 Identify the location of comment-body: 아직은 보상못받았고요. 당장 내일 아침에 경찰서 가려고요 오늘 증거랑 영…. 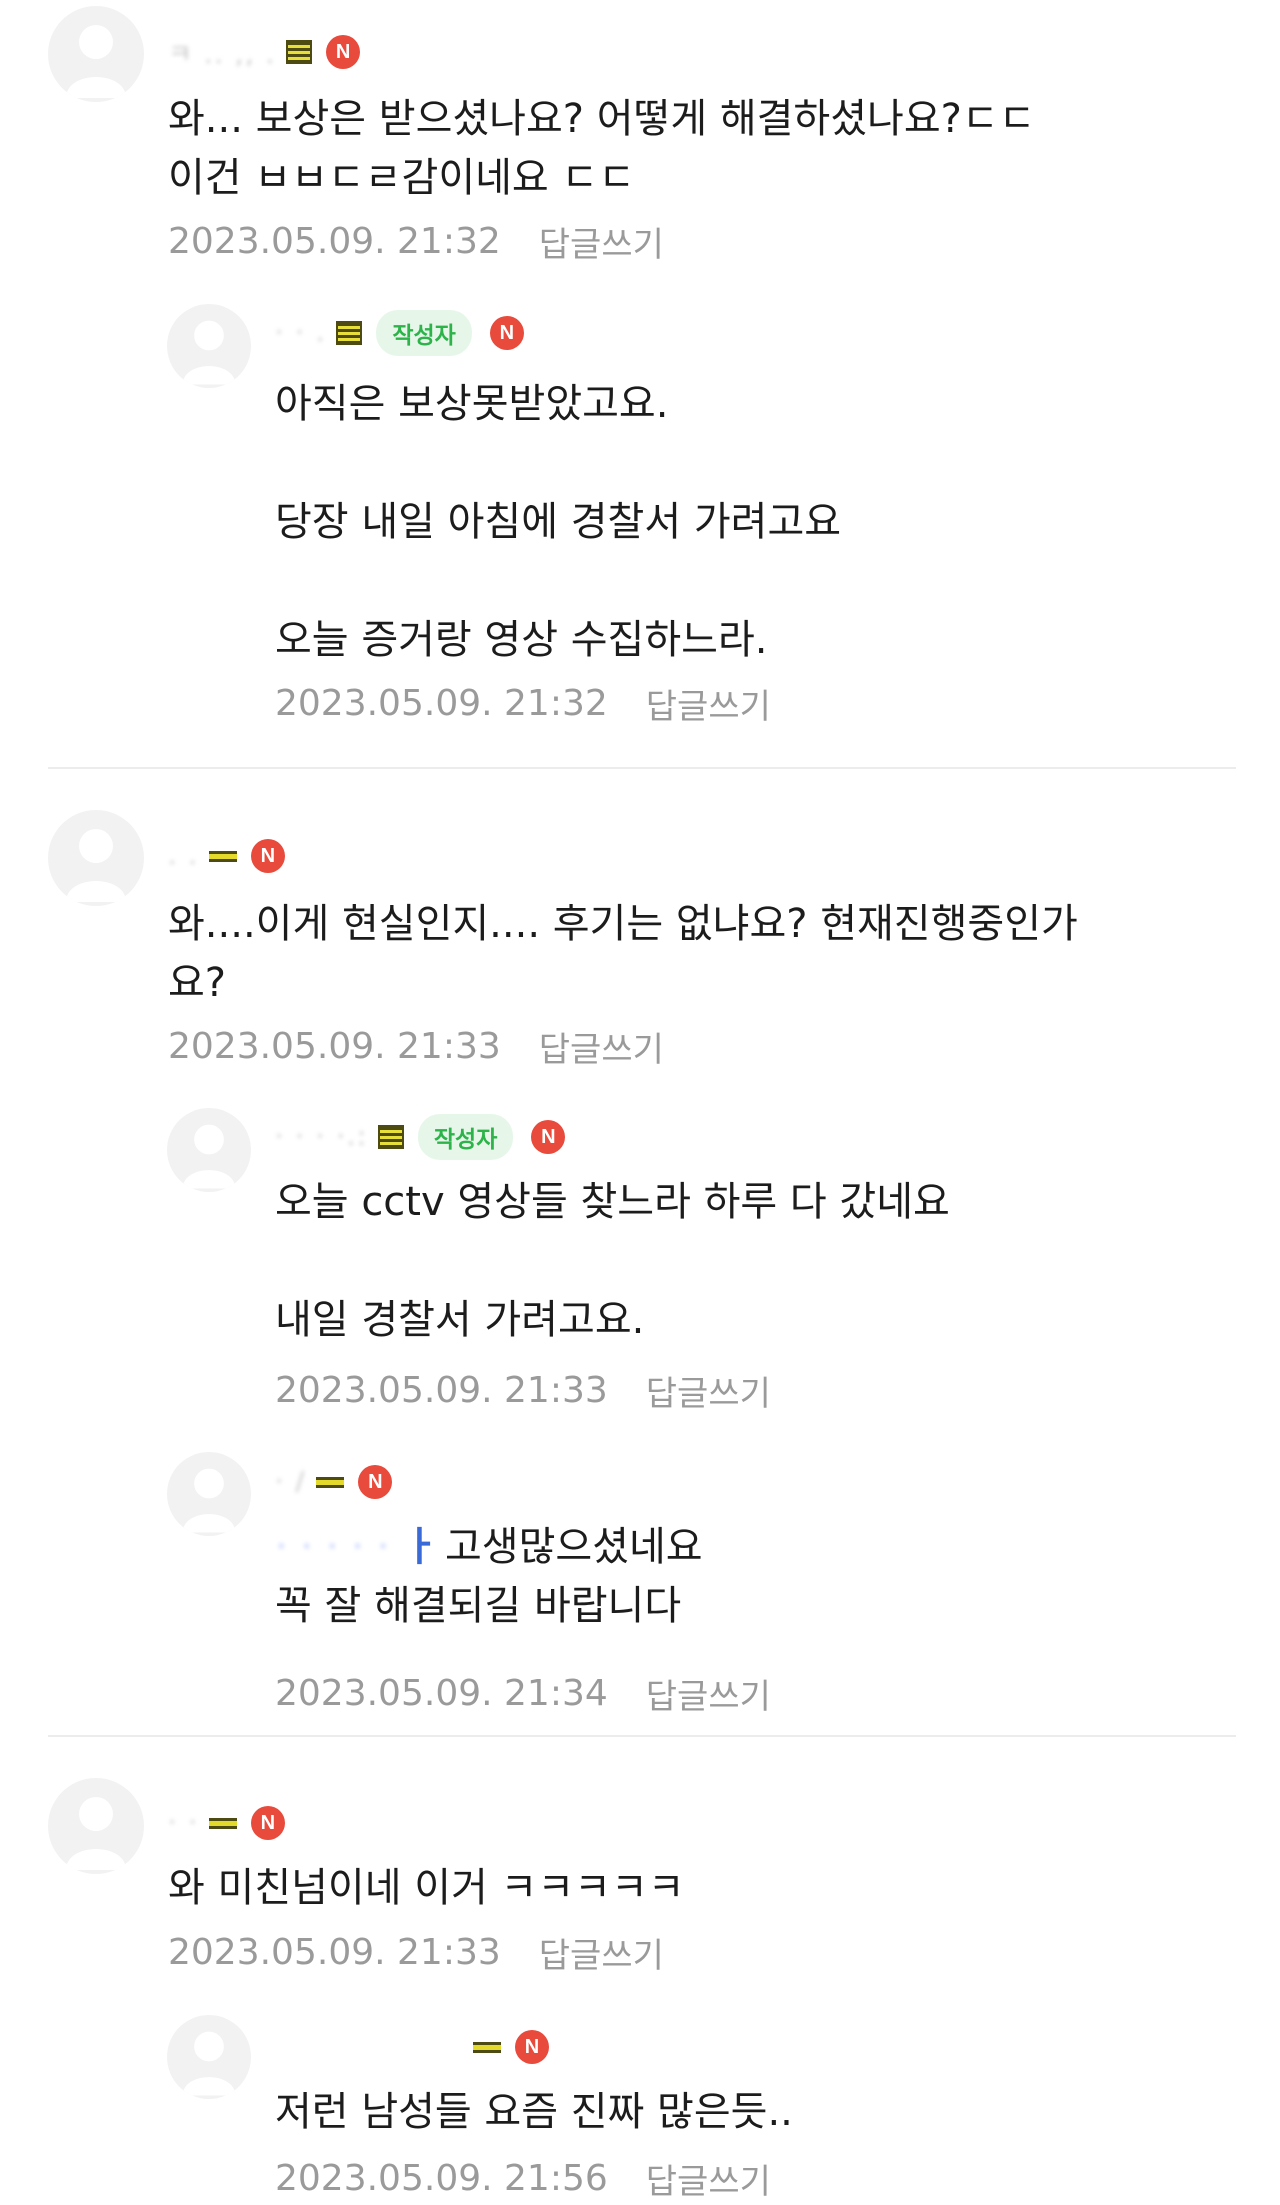
(558, 522).